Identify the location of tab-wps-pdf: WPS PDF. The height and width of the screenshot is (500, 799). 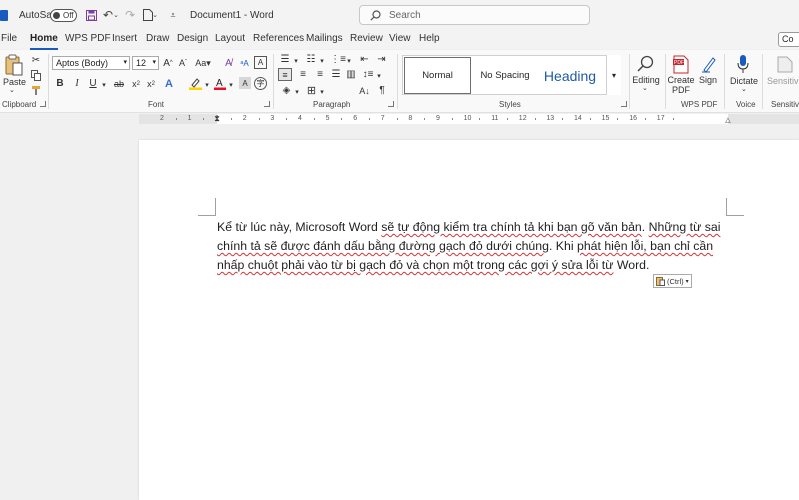
(88, 41).